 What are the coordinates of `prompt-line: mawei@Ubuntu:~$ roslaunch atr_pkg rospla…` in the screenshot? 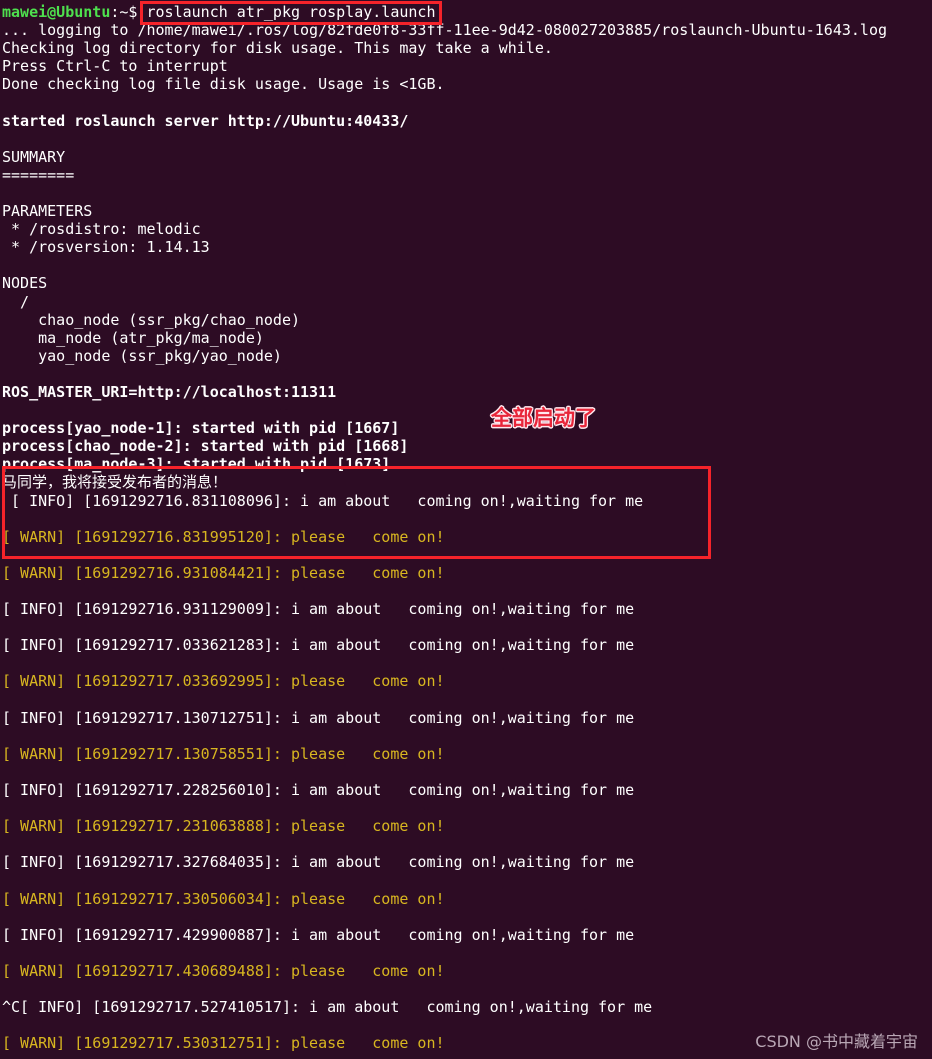 It's located at (466, 12).